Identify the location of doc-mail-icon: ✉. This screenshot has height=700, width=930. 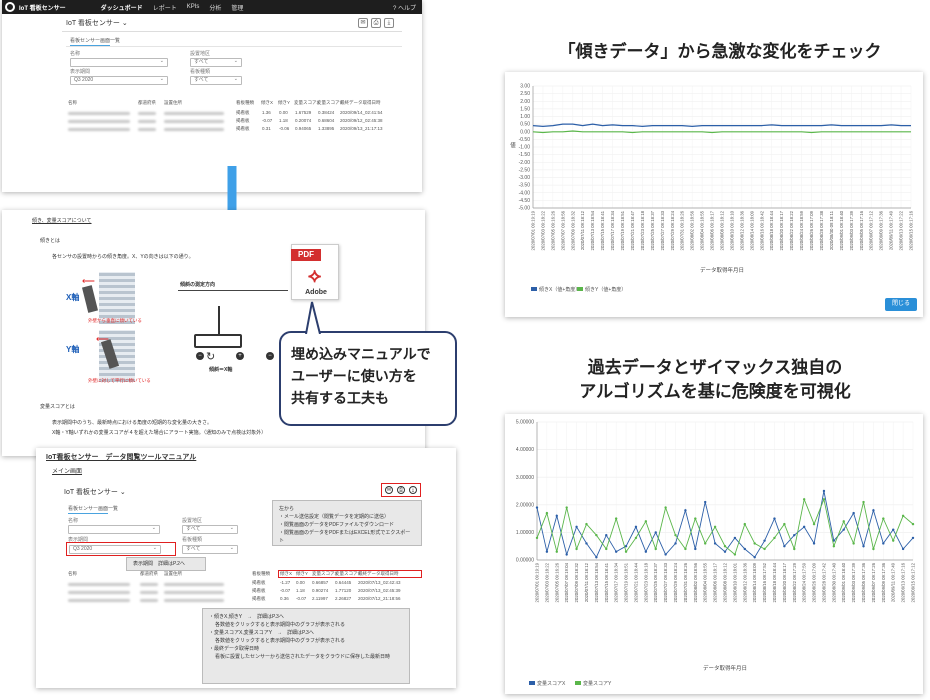
(389, 490).